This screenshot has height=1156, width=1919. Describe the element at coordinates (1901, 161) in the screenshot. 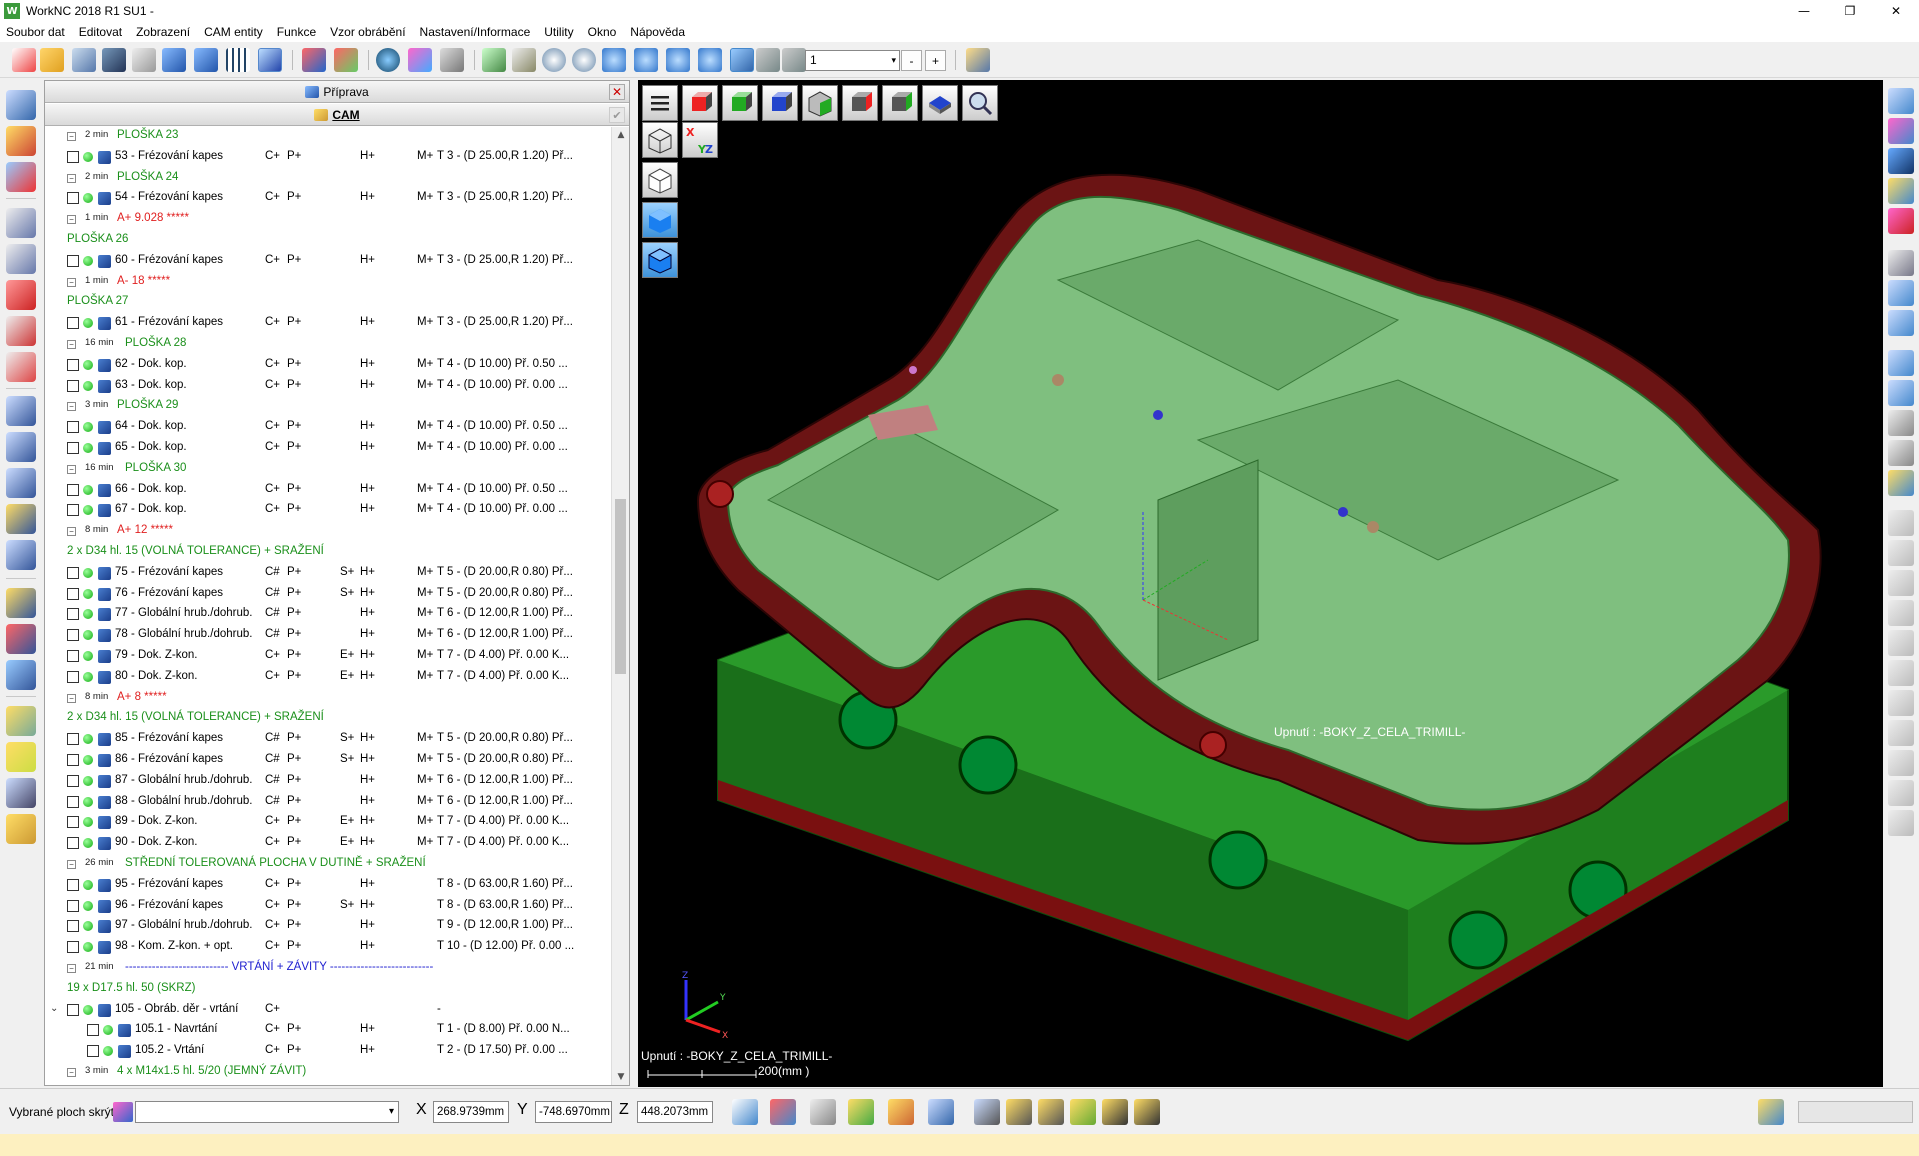

I see `view-cube-blue-icon` at that location.